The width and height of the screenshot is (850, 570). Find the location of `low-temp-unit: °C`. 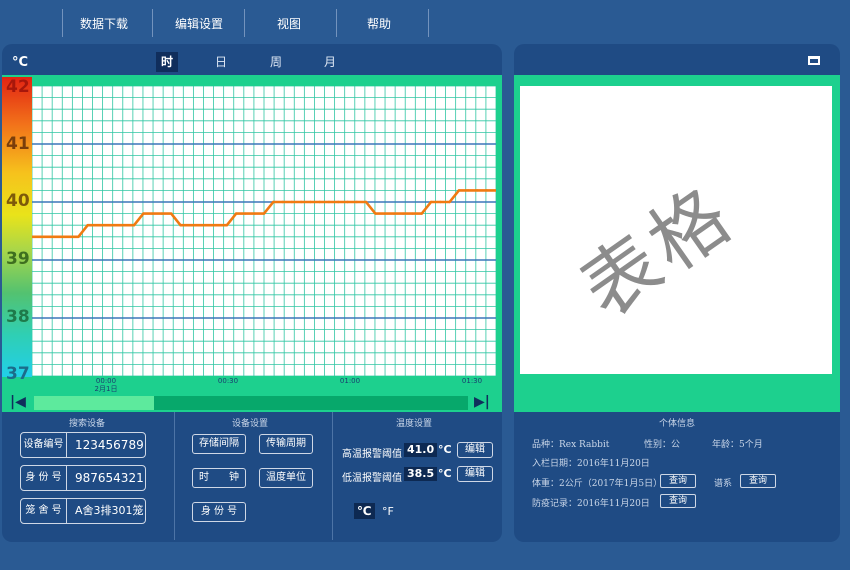

low-temp-unit: °C is located at coordinates (445, 473).